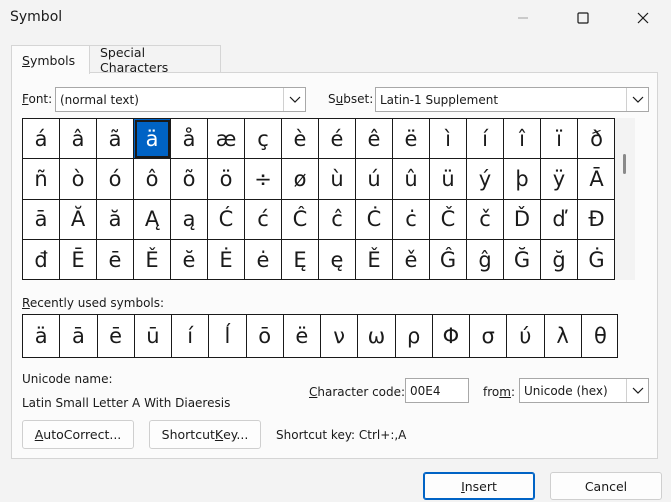 The height and width of the screenshot is (502, 671). Describe the element at coordinates (337, 139) in the screenshot. I see `symbol-cell: é` at that location.